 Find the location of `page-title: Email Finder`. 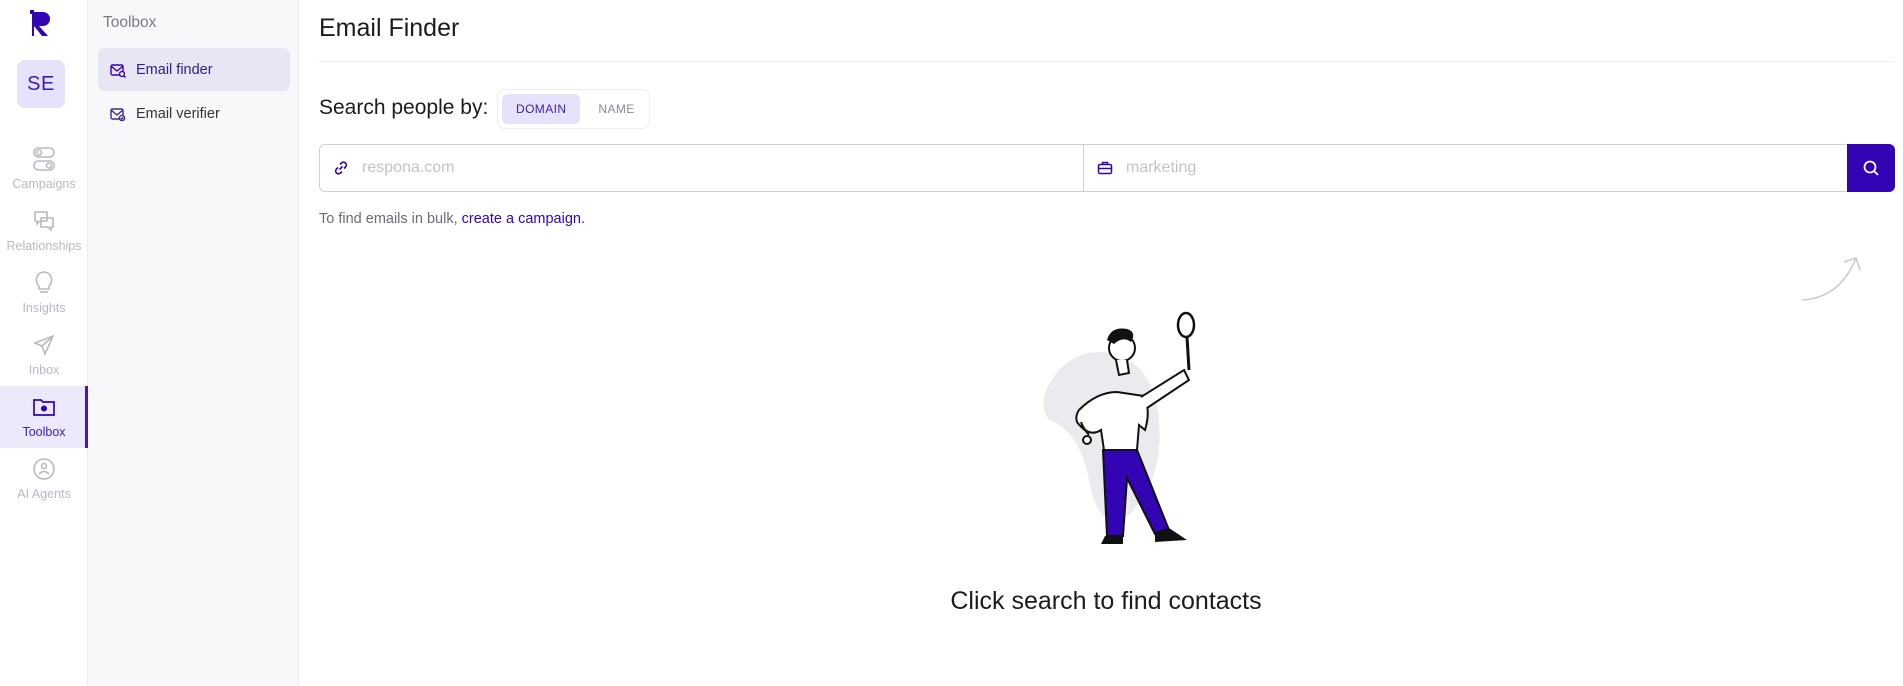

page-title: Email Finder is located at coordinates (389, 28).